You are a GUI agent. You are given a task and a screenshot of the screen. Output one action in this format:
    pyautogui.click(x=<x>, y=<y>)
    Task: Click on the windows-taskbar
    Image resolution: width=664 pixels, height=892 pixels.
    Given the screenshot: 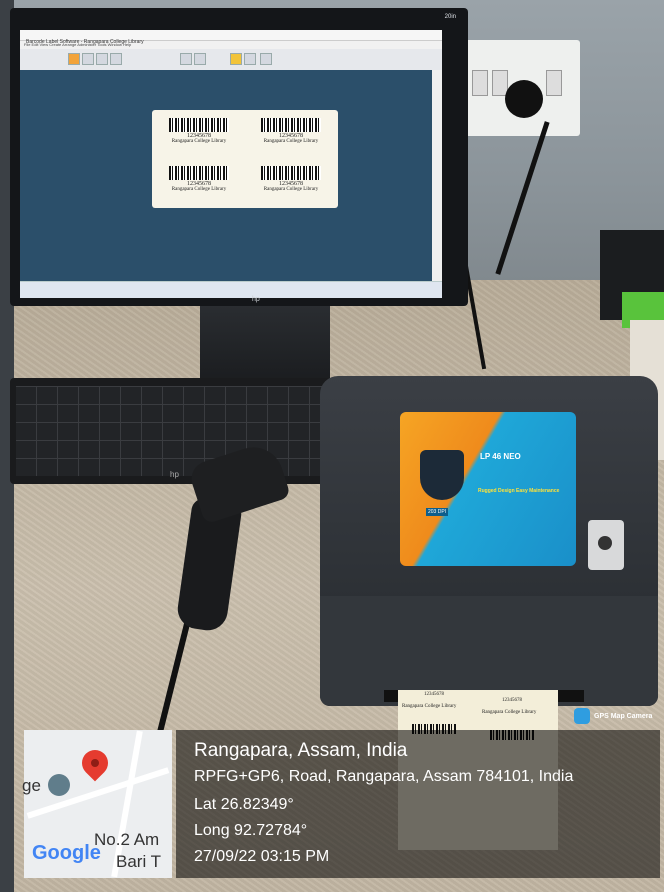 What is the action you would take?
    pyautogui.click(x=231, y=289)
    